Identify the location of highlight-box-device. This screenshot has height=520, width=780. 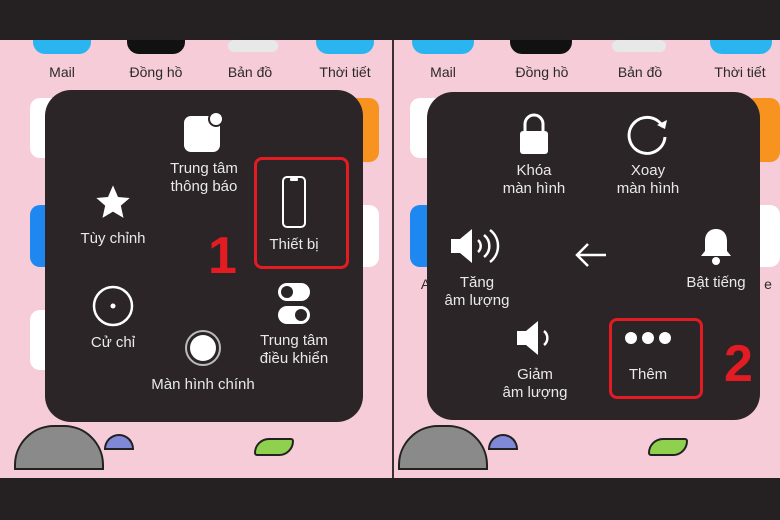
(301, 213).